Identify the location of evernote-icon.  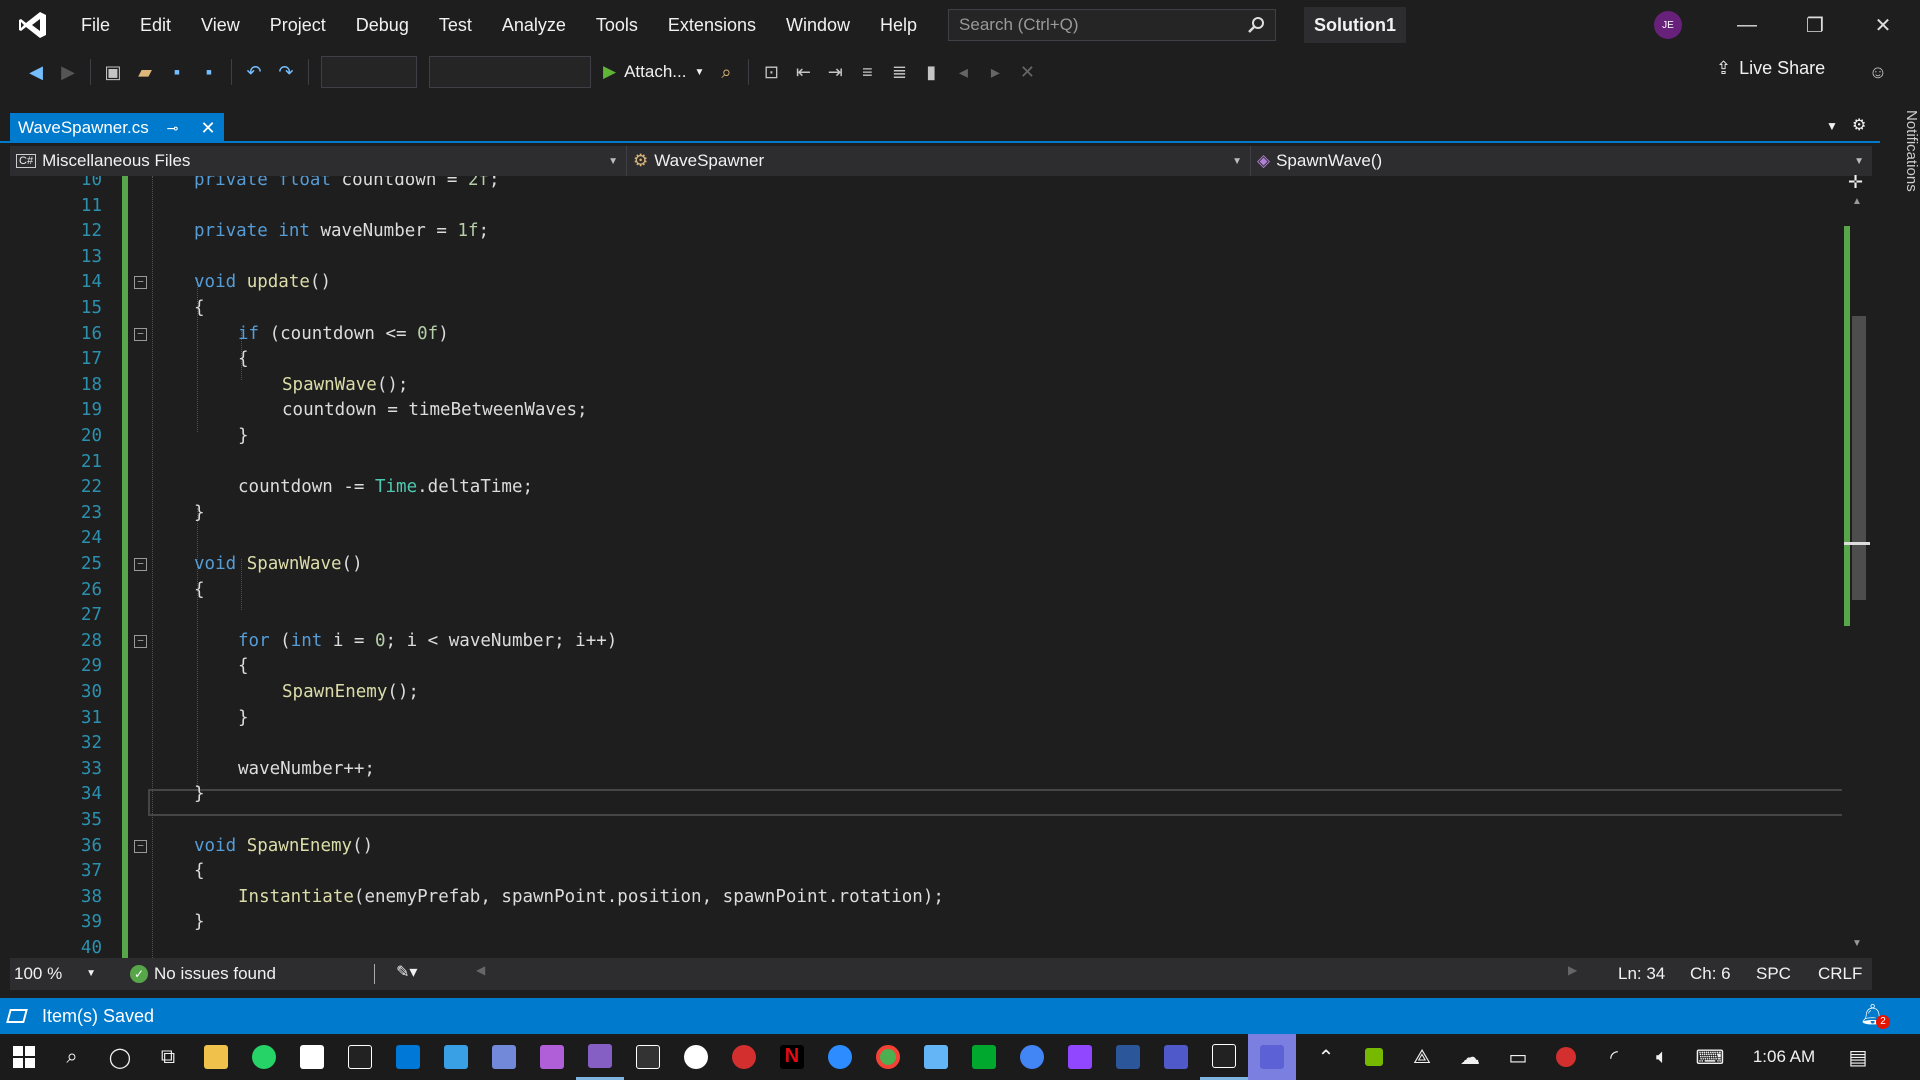
(984, 1057).